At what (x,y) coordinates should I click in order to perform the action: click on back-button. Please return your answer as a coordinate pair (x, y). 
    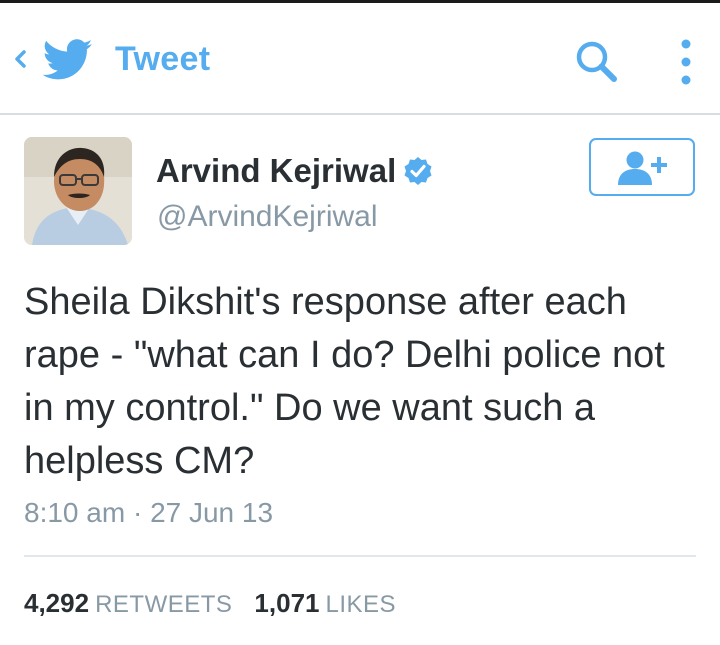
    Looking at the image, I should click on (20, 59).